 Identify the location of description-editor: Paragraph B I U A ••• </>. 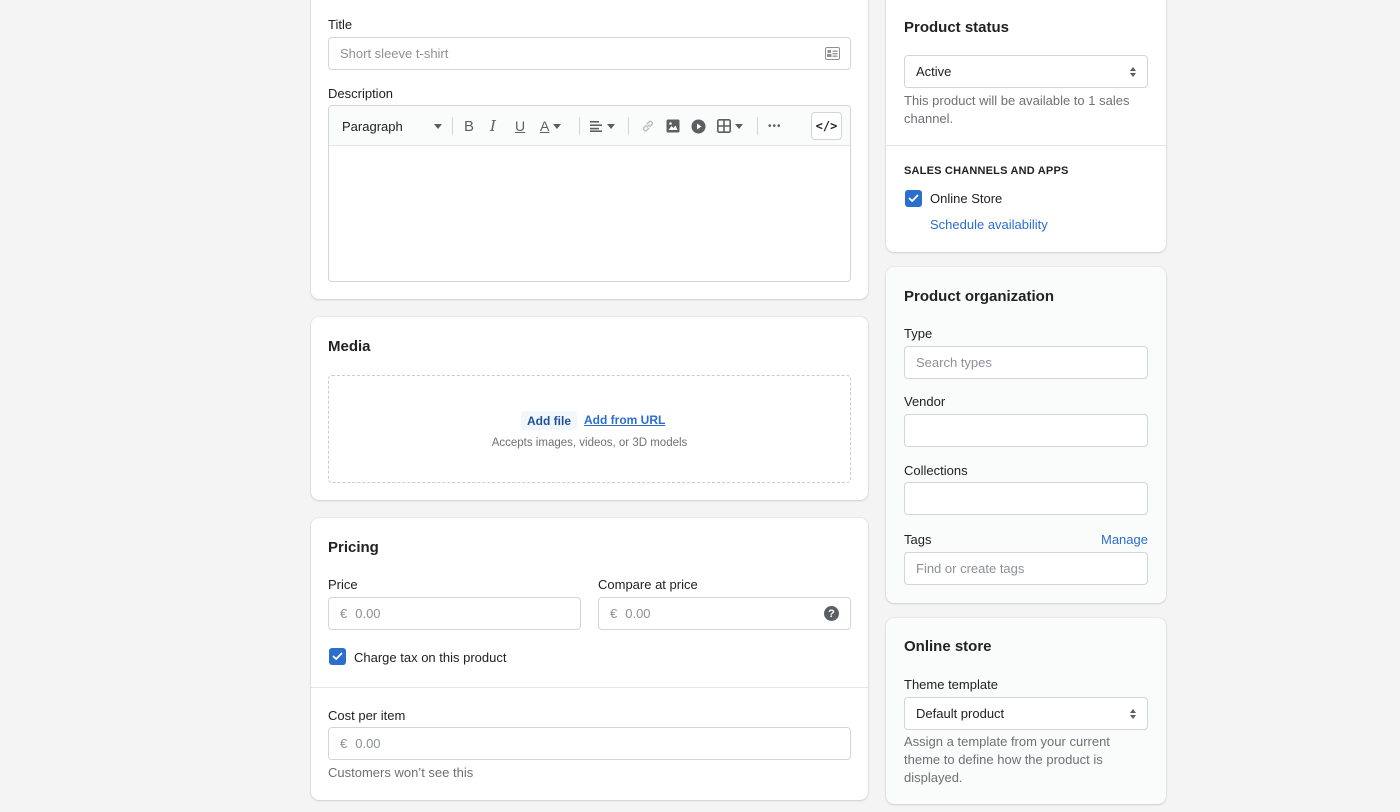
(589, 193).